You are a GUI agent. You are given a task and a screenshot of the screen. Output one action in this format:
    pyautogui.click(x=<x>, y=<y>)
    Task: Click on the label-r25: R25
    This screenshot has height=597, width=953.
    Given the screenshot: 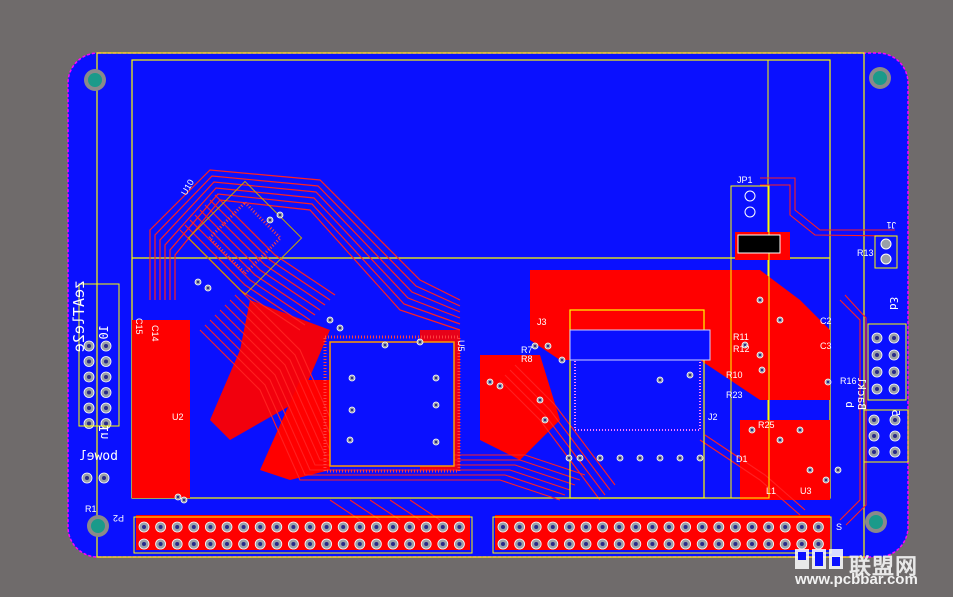 What is the action you would take?
    pyautogui.click(x=766, y=425)
    